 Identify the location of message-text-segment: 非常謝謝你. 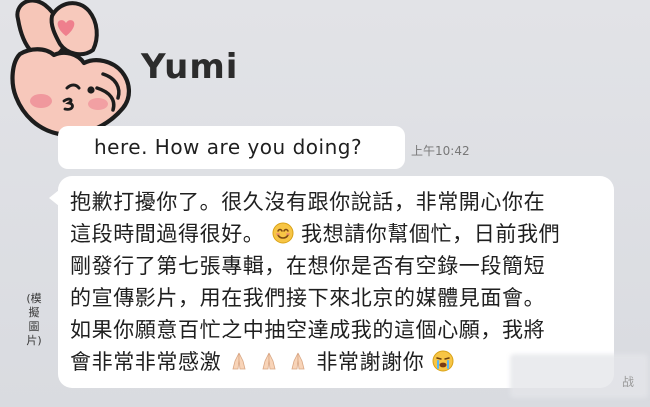
(370, 362).